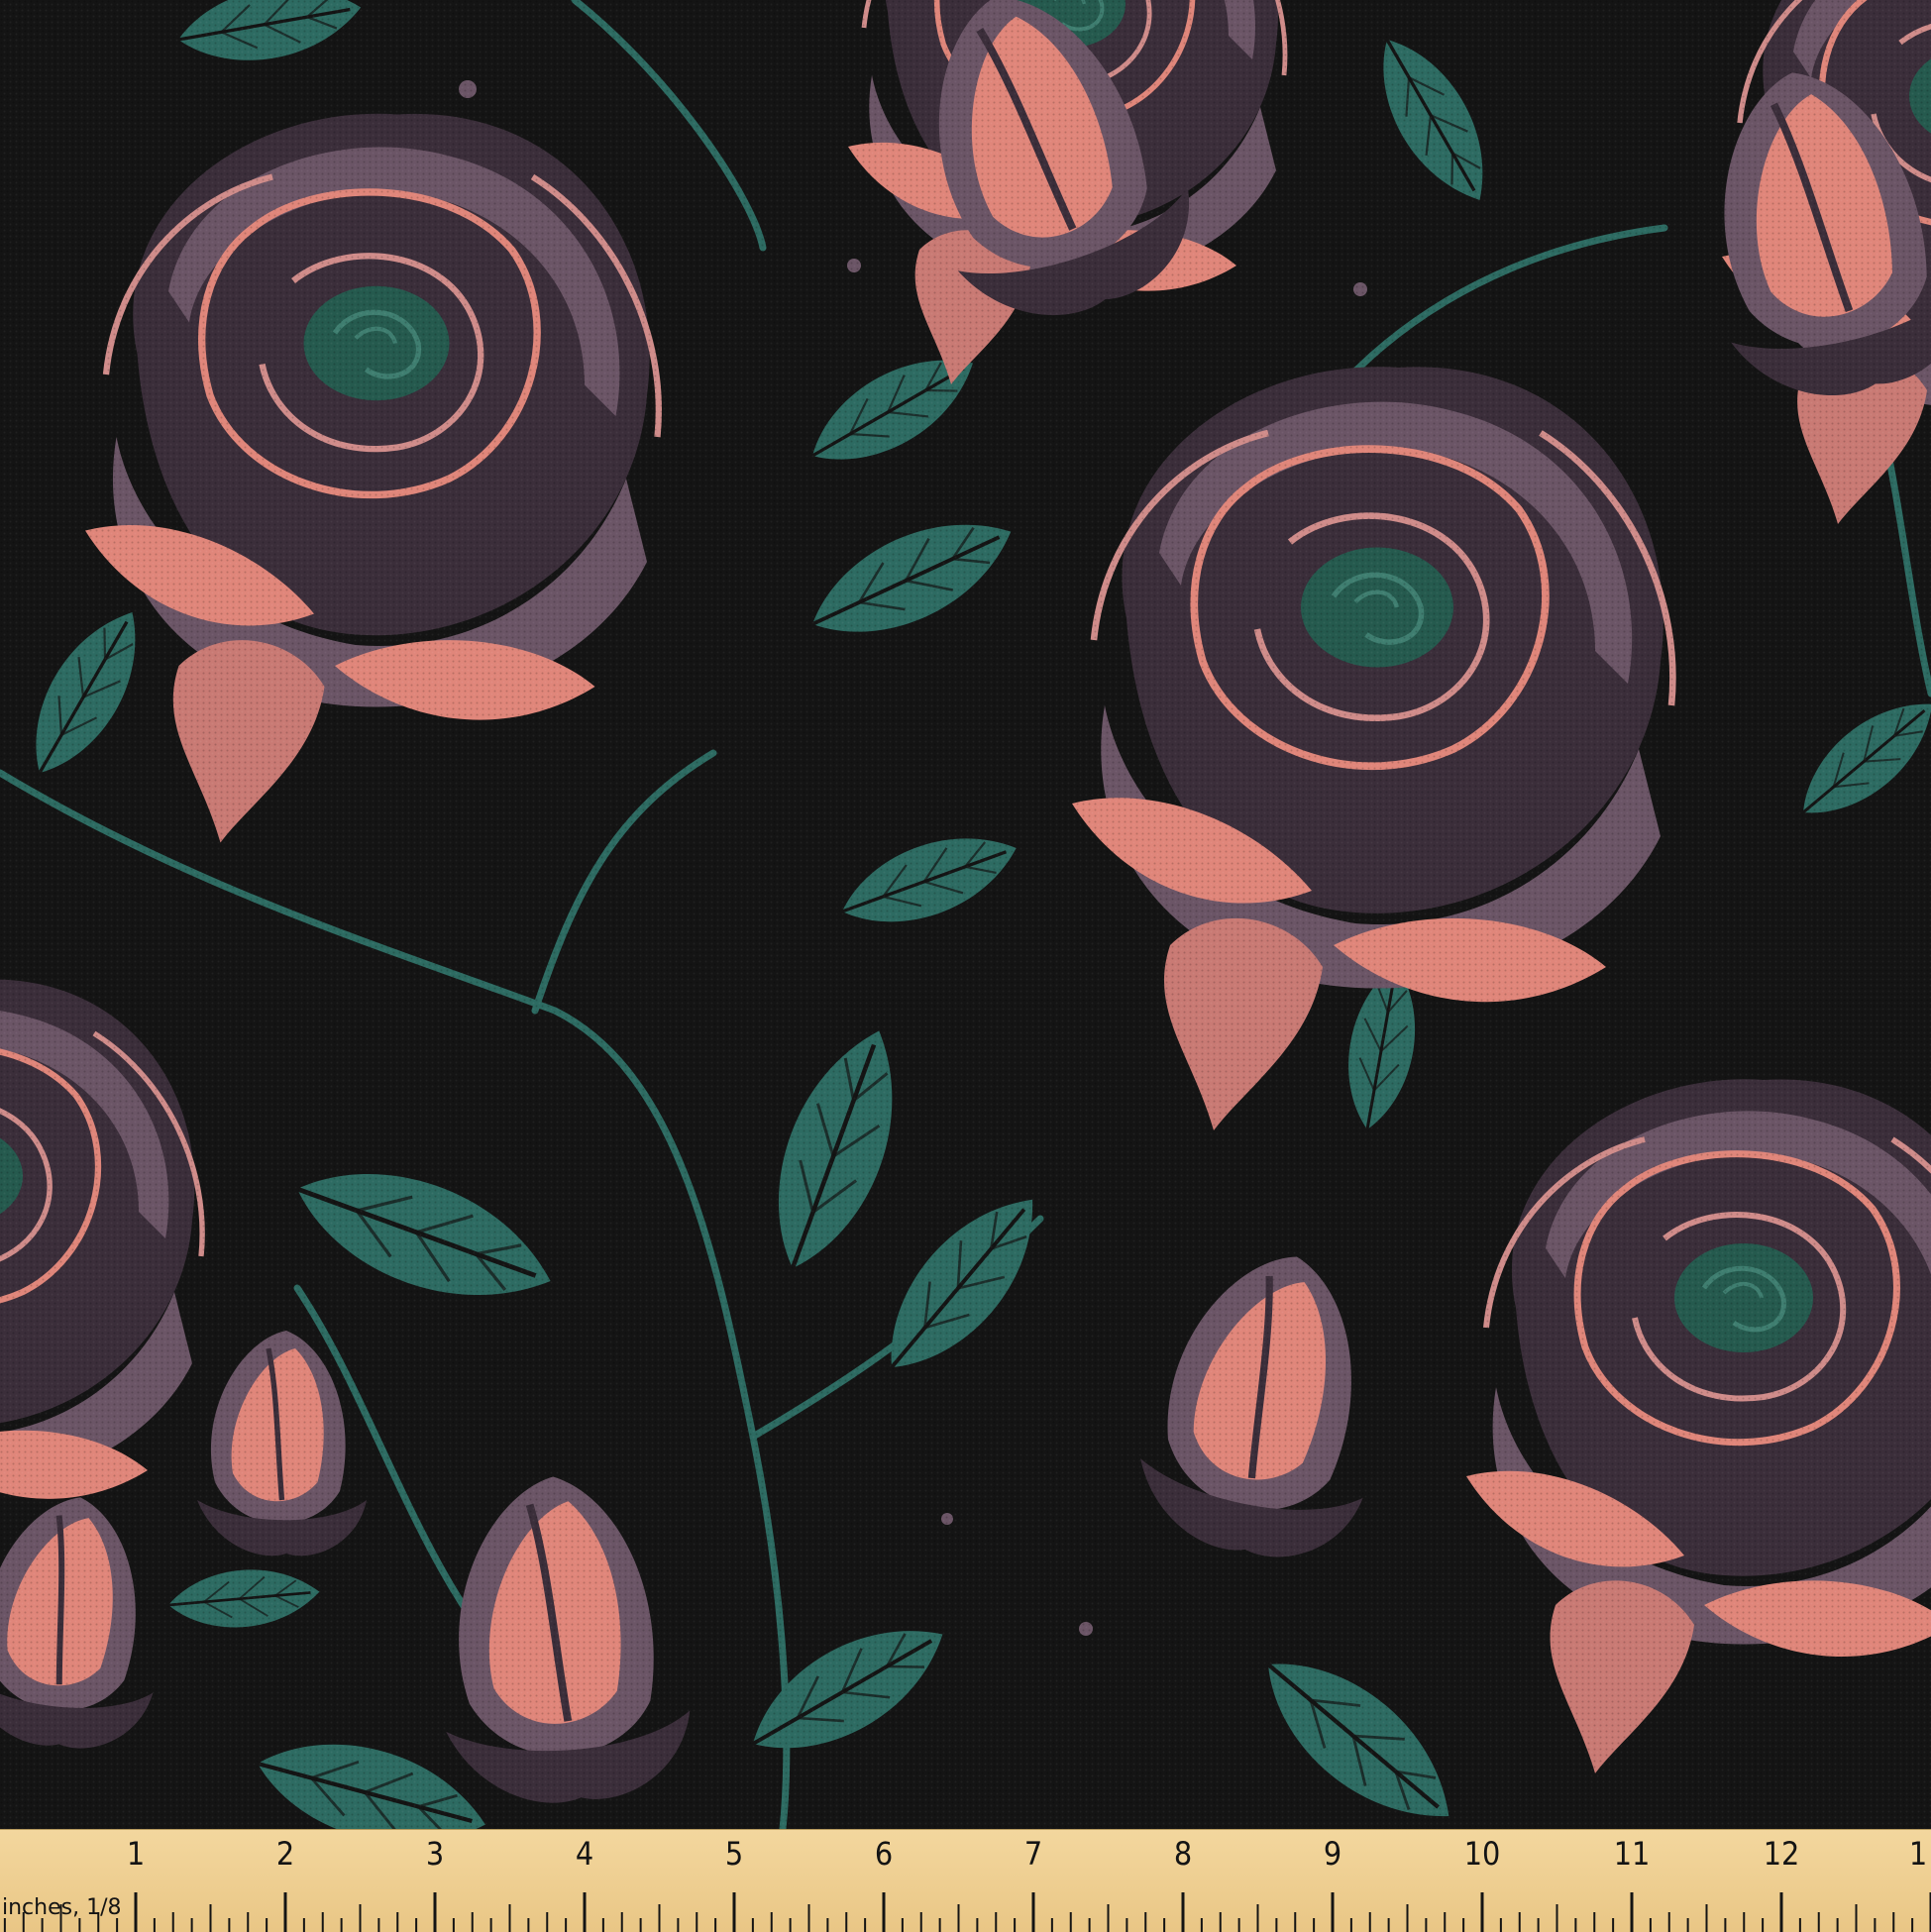  What do you see at coordinates (435, 1854) in the screenshot?
I see `ruler-number: 3` at bounding box center [435, 1854].